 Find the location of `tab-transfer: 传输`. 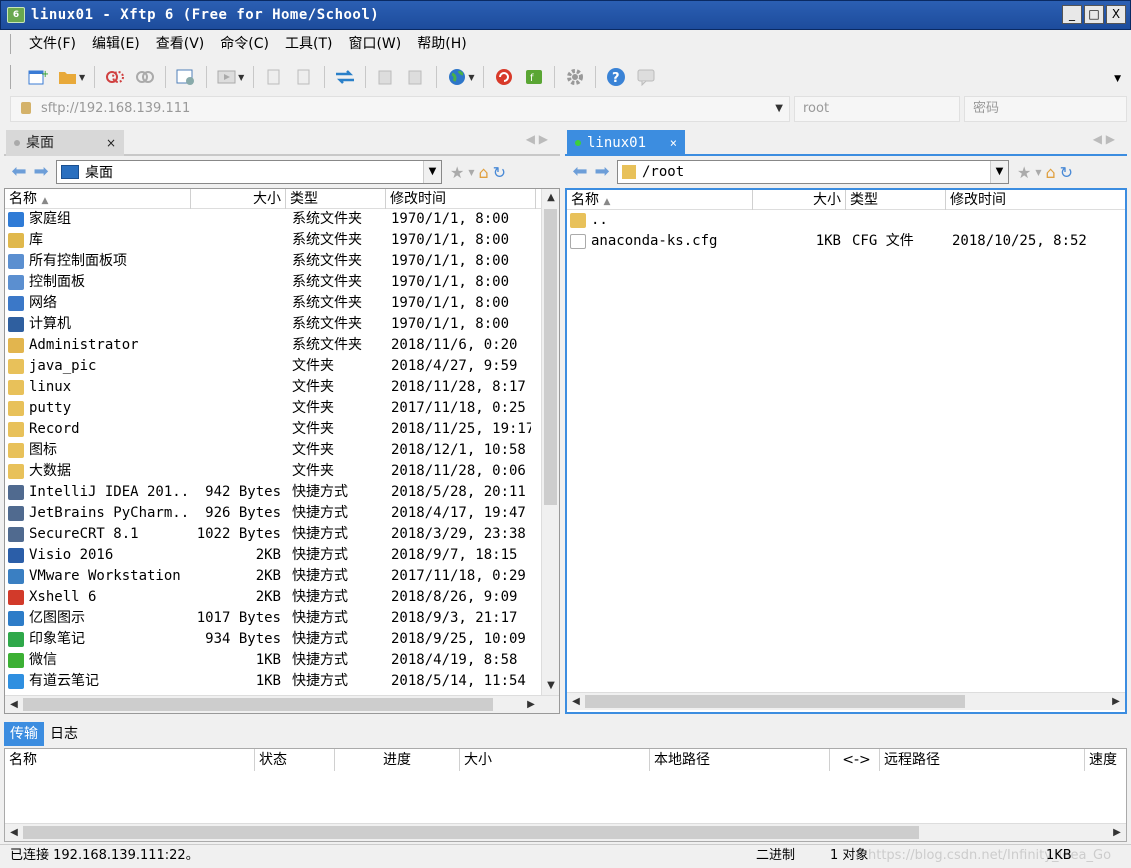

tab-transfer: 传输 is located at coordinates (24, 734).